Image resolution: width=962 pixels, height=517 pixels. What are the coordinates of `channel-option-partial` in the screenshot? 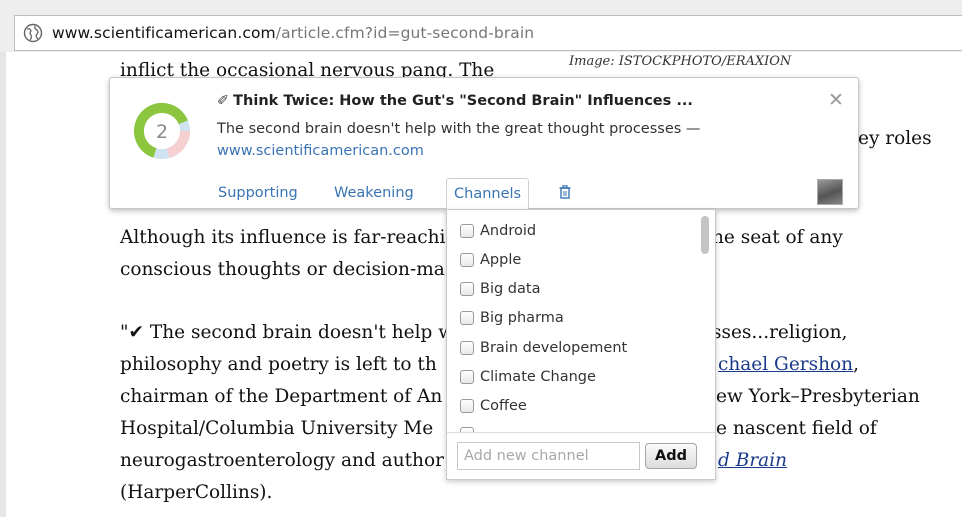 It's located at (470, 428).